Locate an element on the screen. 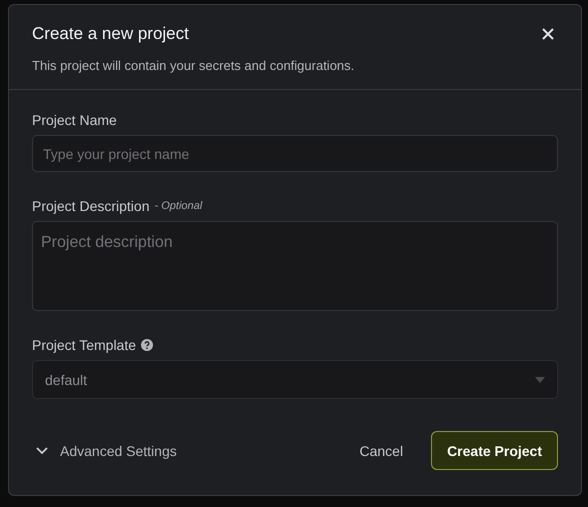 The image size is (588, 507). project-name-field: Type your project name is located at coordinates (295, 153).